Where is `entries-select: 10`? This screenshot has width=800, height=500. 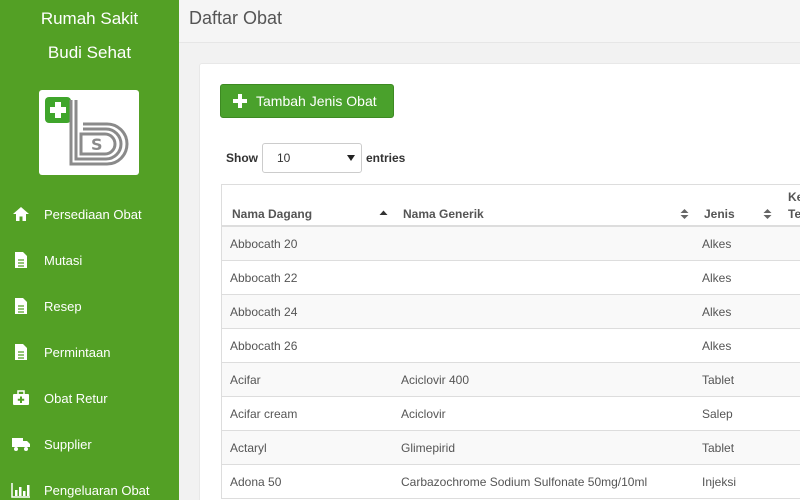
entries-select: 10 is located at coordinates (312, 158).